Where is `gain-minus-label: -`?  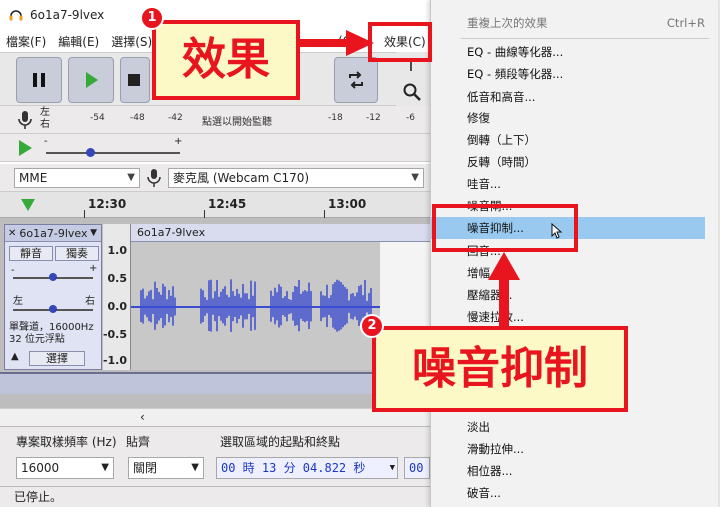
gain-minus-label: - is located at coordinates (13, 270).